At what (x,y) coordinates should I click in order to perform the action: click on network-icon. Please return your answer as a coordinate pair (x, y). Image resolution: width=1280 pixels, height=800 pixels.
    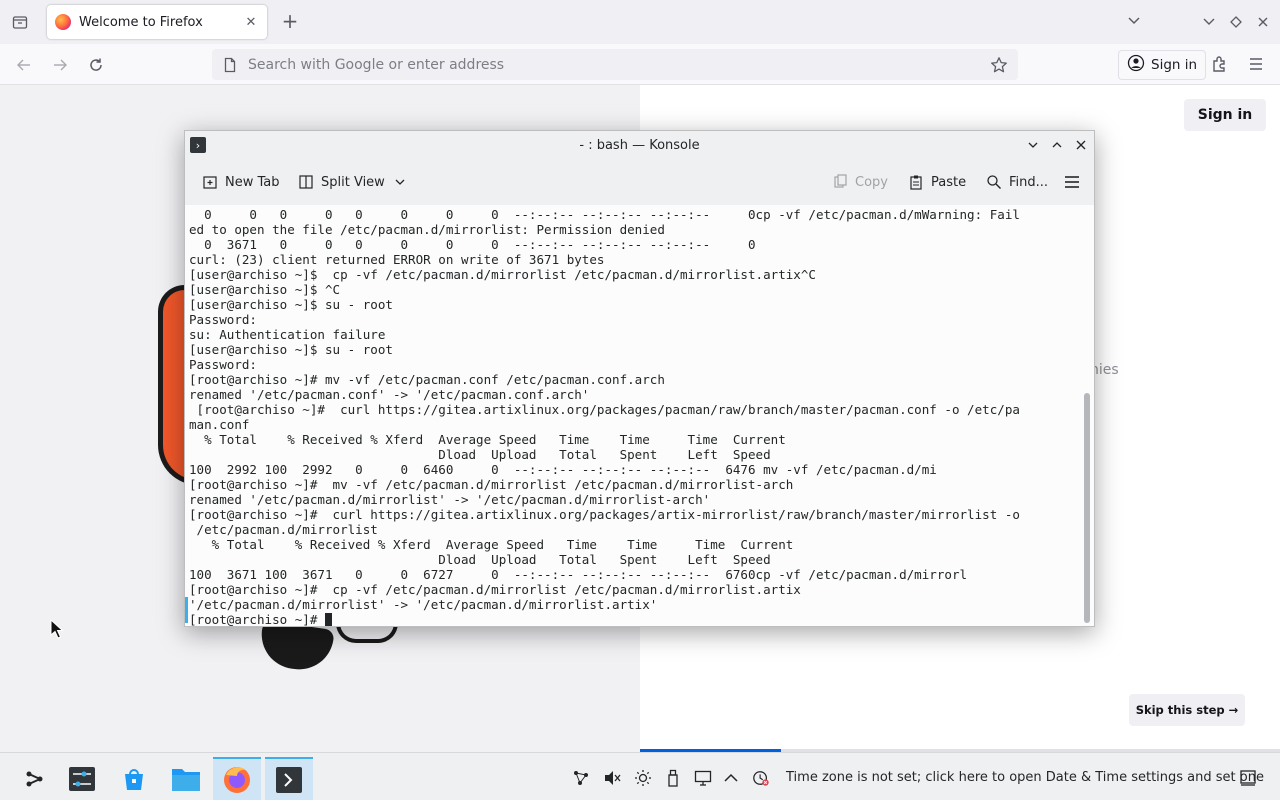
    Looking at the image, I should click on (581, 778).